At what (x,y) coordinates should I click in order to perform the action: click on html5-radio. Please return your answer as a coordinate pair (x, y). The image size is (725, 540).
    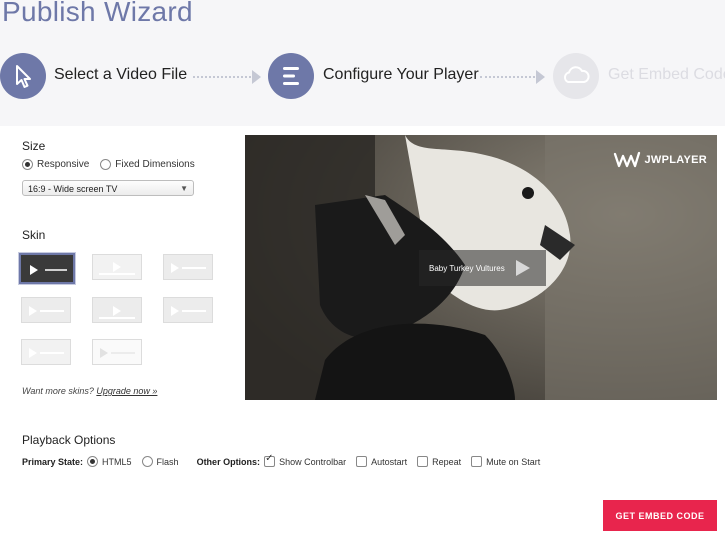
    Looking at the image, I should click on (93, 461).